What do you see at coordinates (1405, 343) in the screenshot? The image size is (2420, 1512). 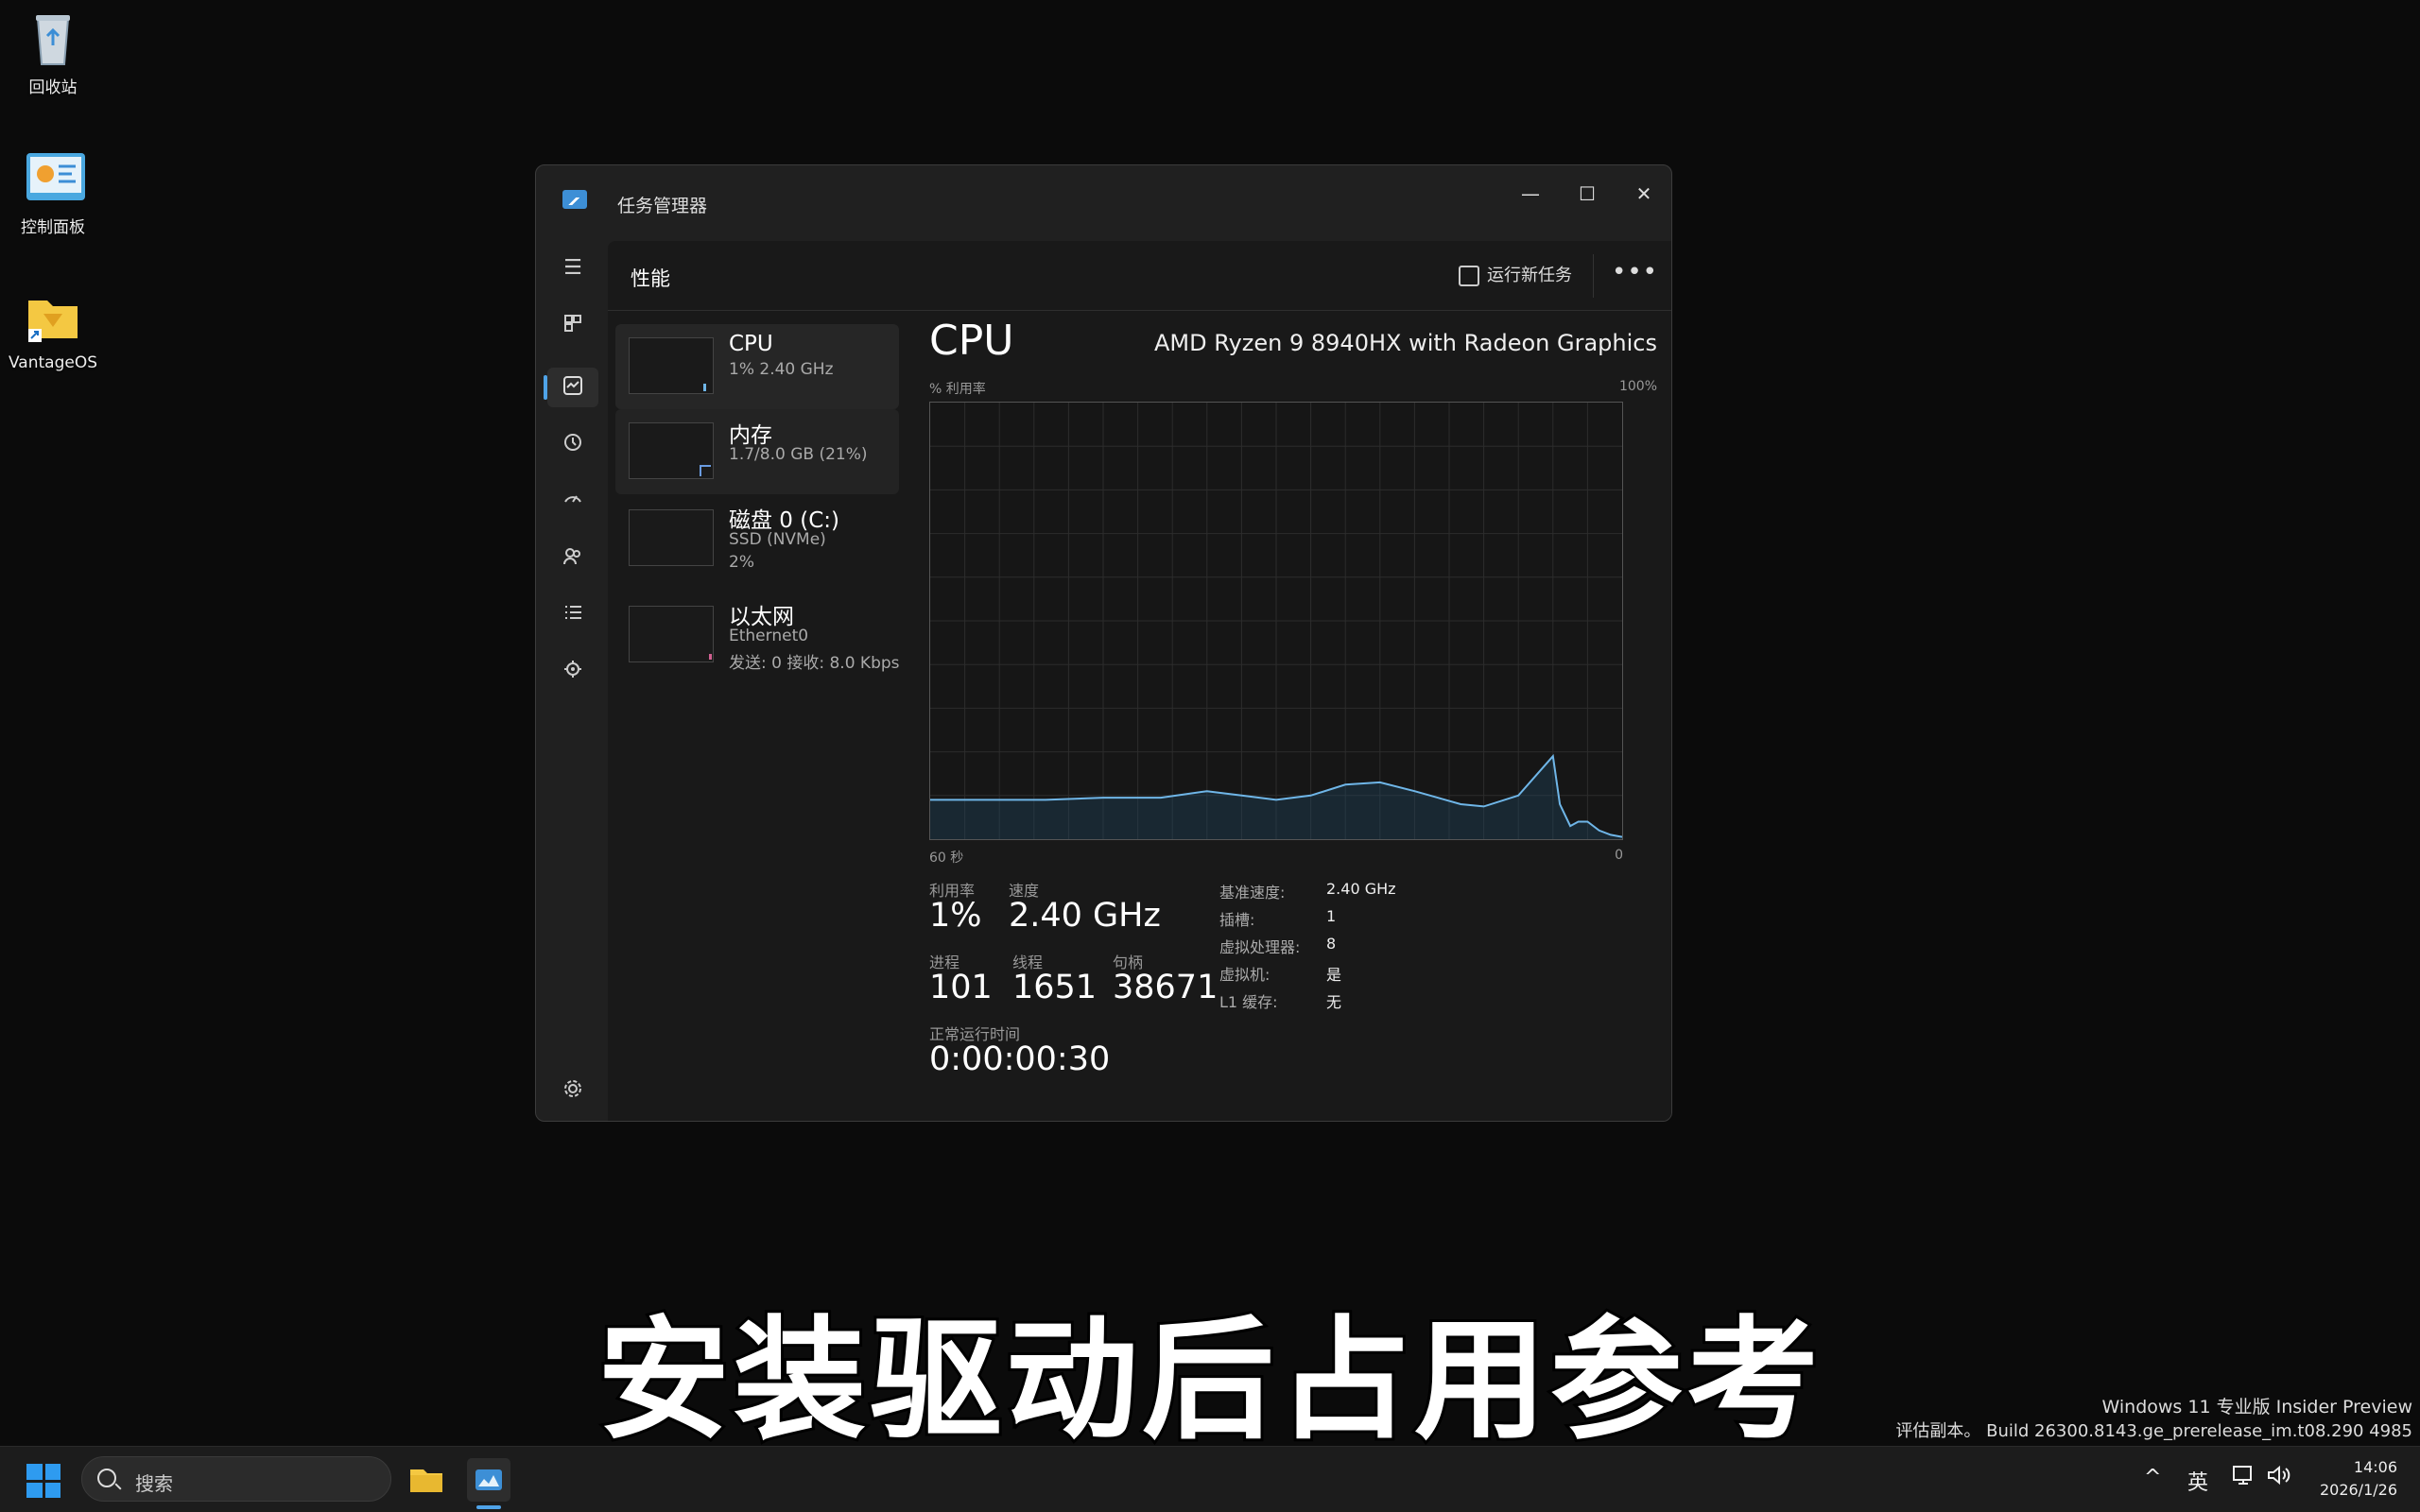 I see `cpu-model-name: AMD Ryzen 9 8940HX with Radeon Graphics` at bounding box center [1405, 343].